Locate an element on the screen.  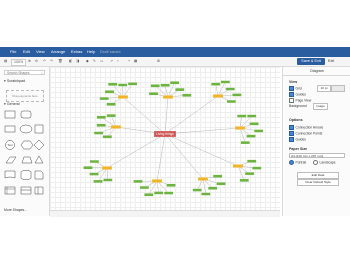
shape-textbox is located at coordinates (10, 129).